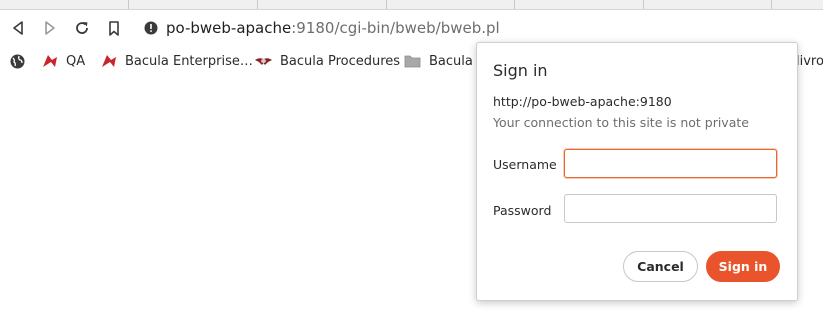 The width and height of the screenshot is (823, 327). What do you see at coordinates (670, 163) in the screenshot?
I see `username-field` at bounding box center [670, 163].